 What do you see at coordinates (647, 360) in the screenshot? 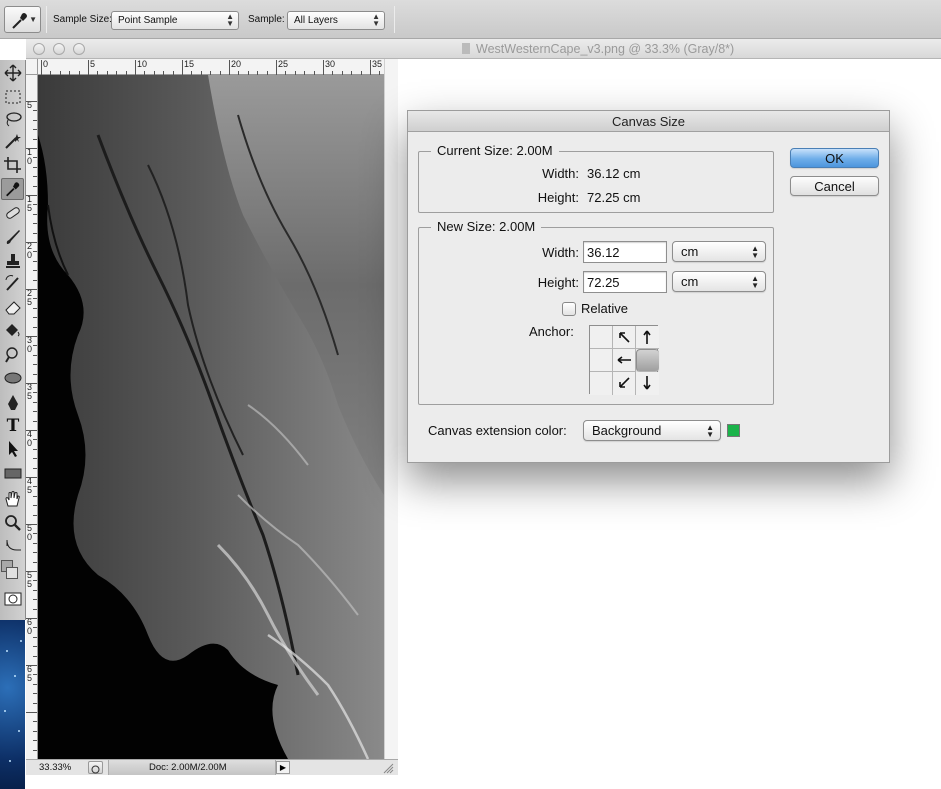
I see `anchor-middle-right-selected` at bounding box center [647, 360].